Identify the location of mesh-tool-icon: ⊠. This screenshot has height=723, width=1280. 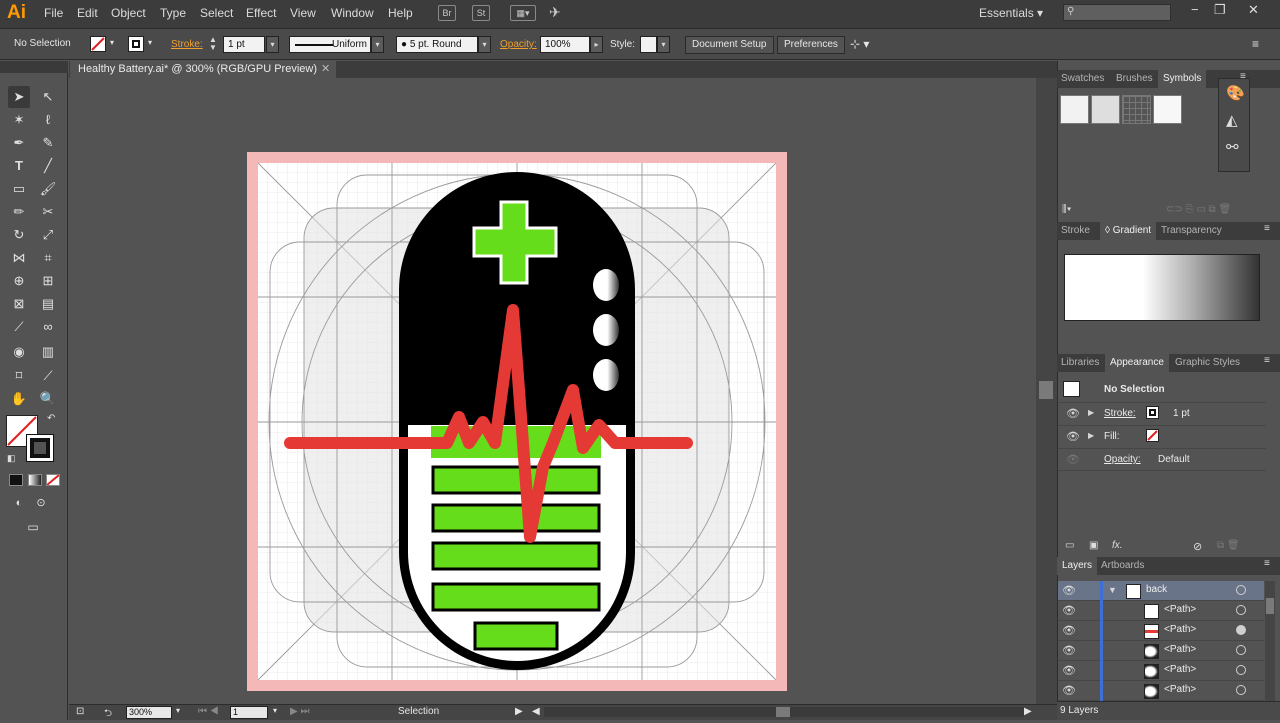
(19, 304).